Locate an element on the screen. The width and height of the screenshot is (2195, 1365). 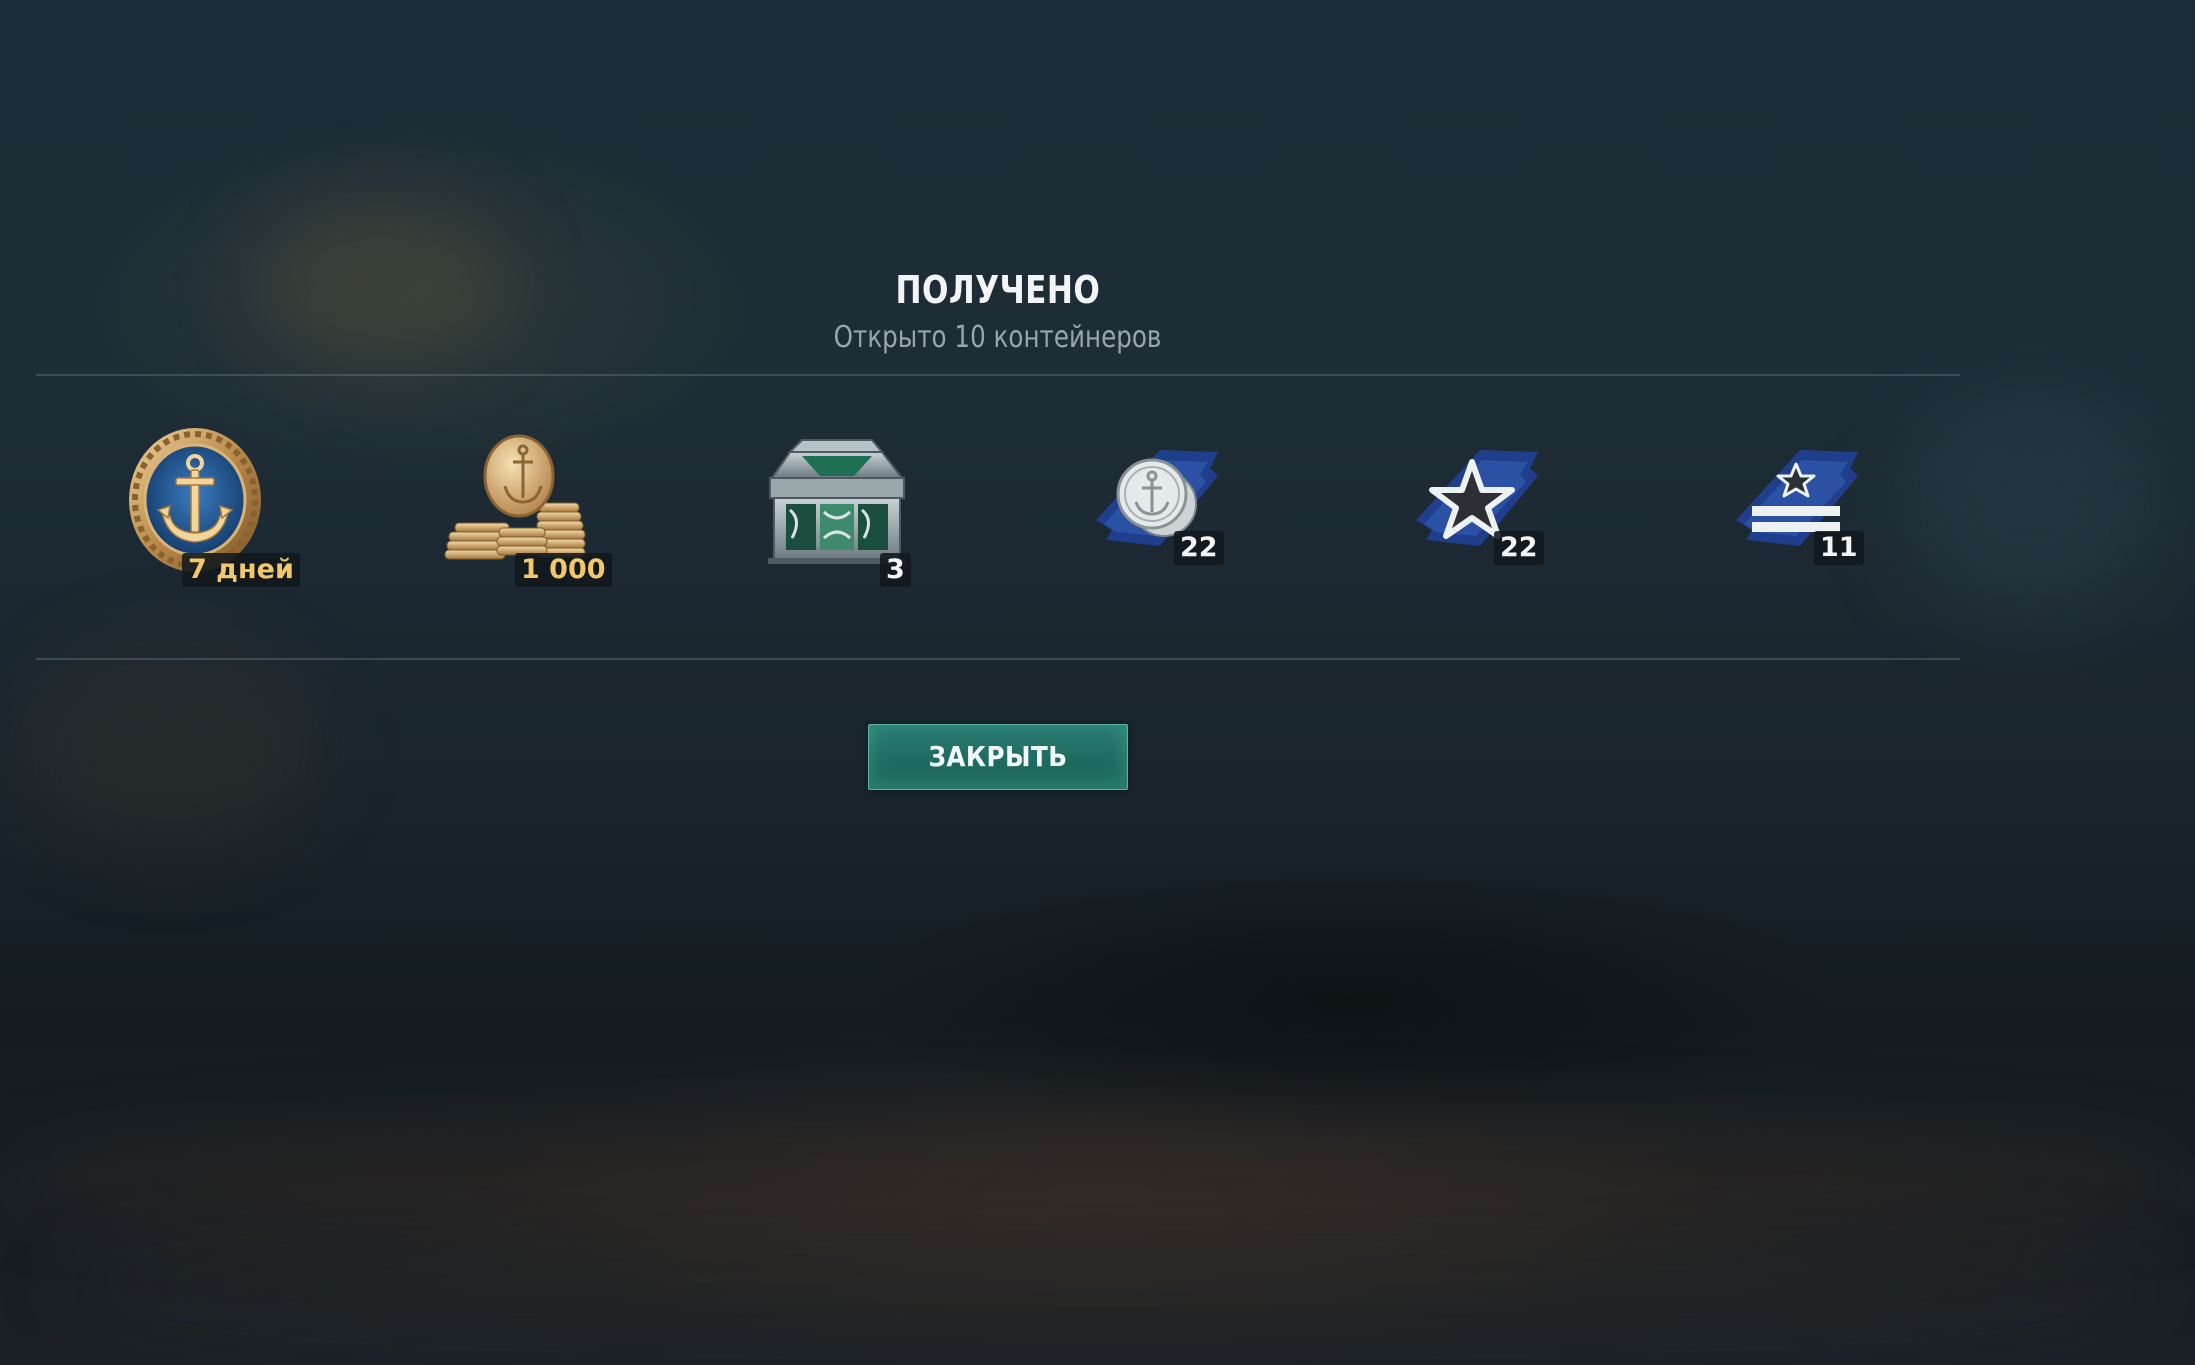
reward-badge: 3 is located at coordinates (895, 570).